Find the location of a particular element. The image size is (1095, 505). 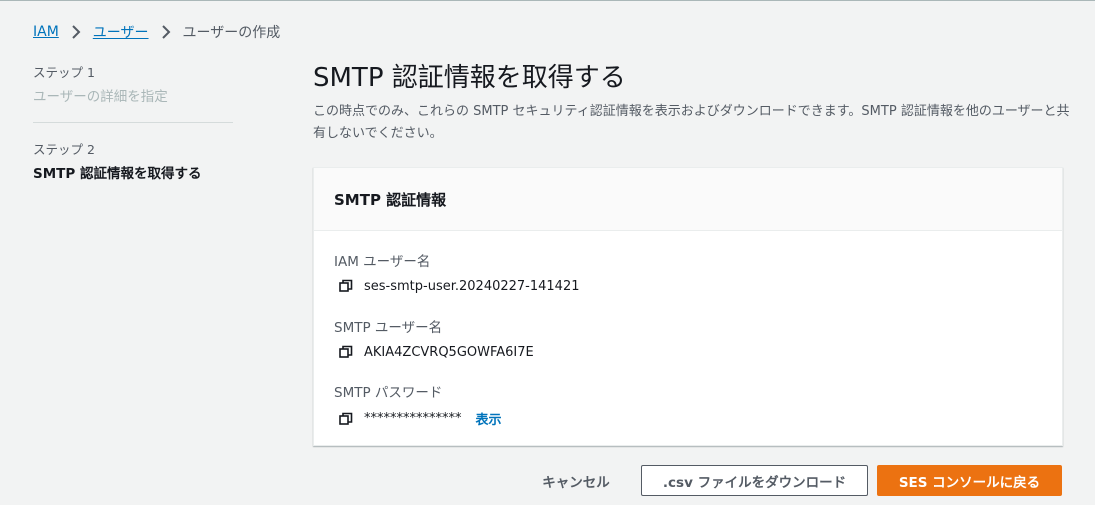

step-1-title: ユーザーの詳細を指定 is located at coordinates (100, 97).